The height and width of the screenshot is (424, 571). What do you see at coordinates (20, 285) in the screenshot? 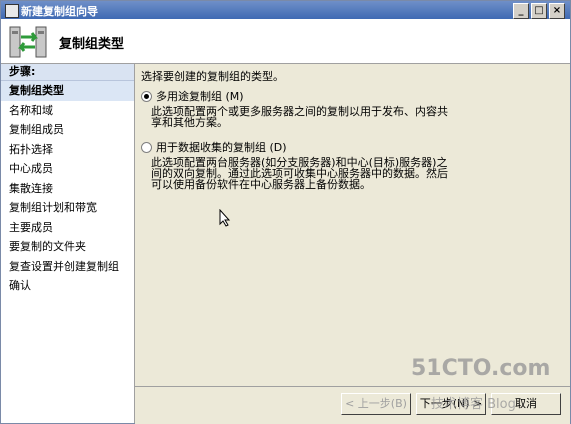
I see `step-item: 确认` at bounding box center [20, 285].